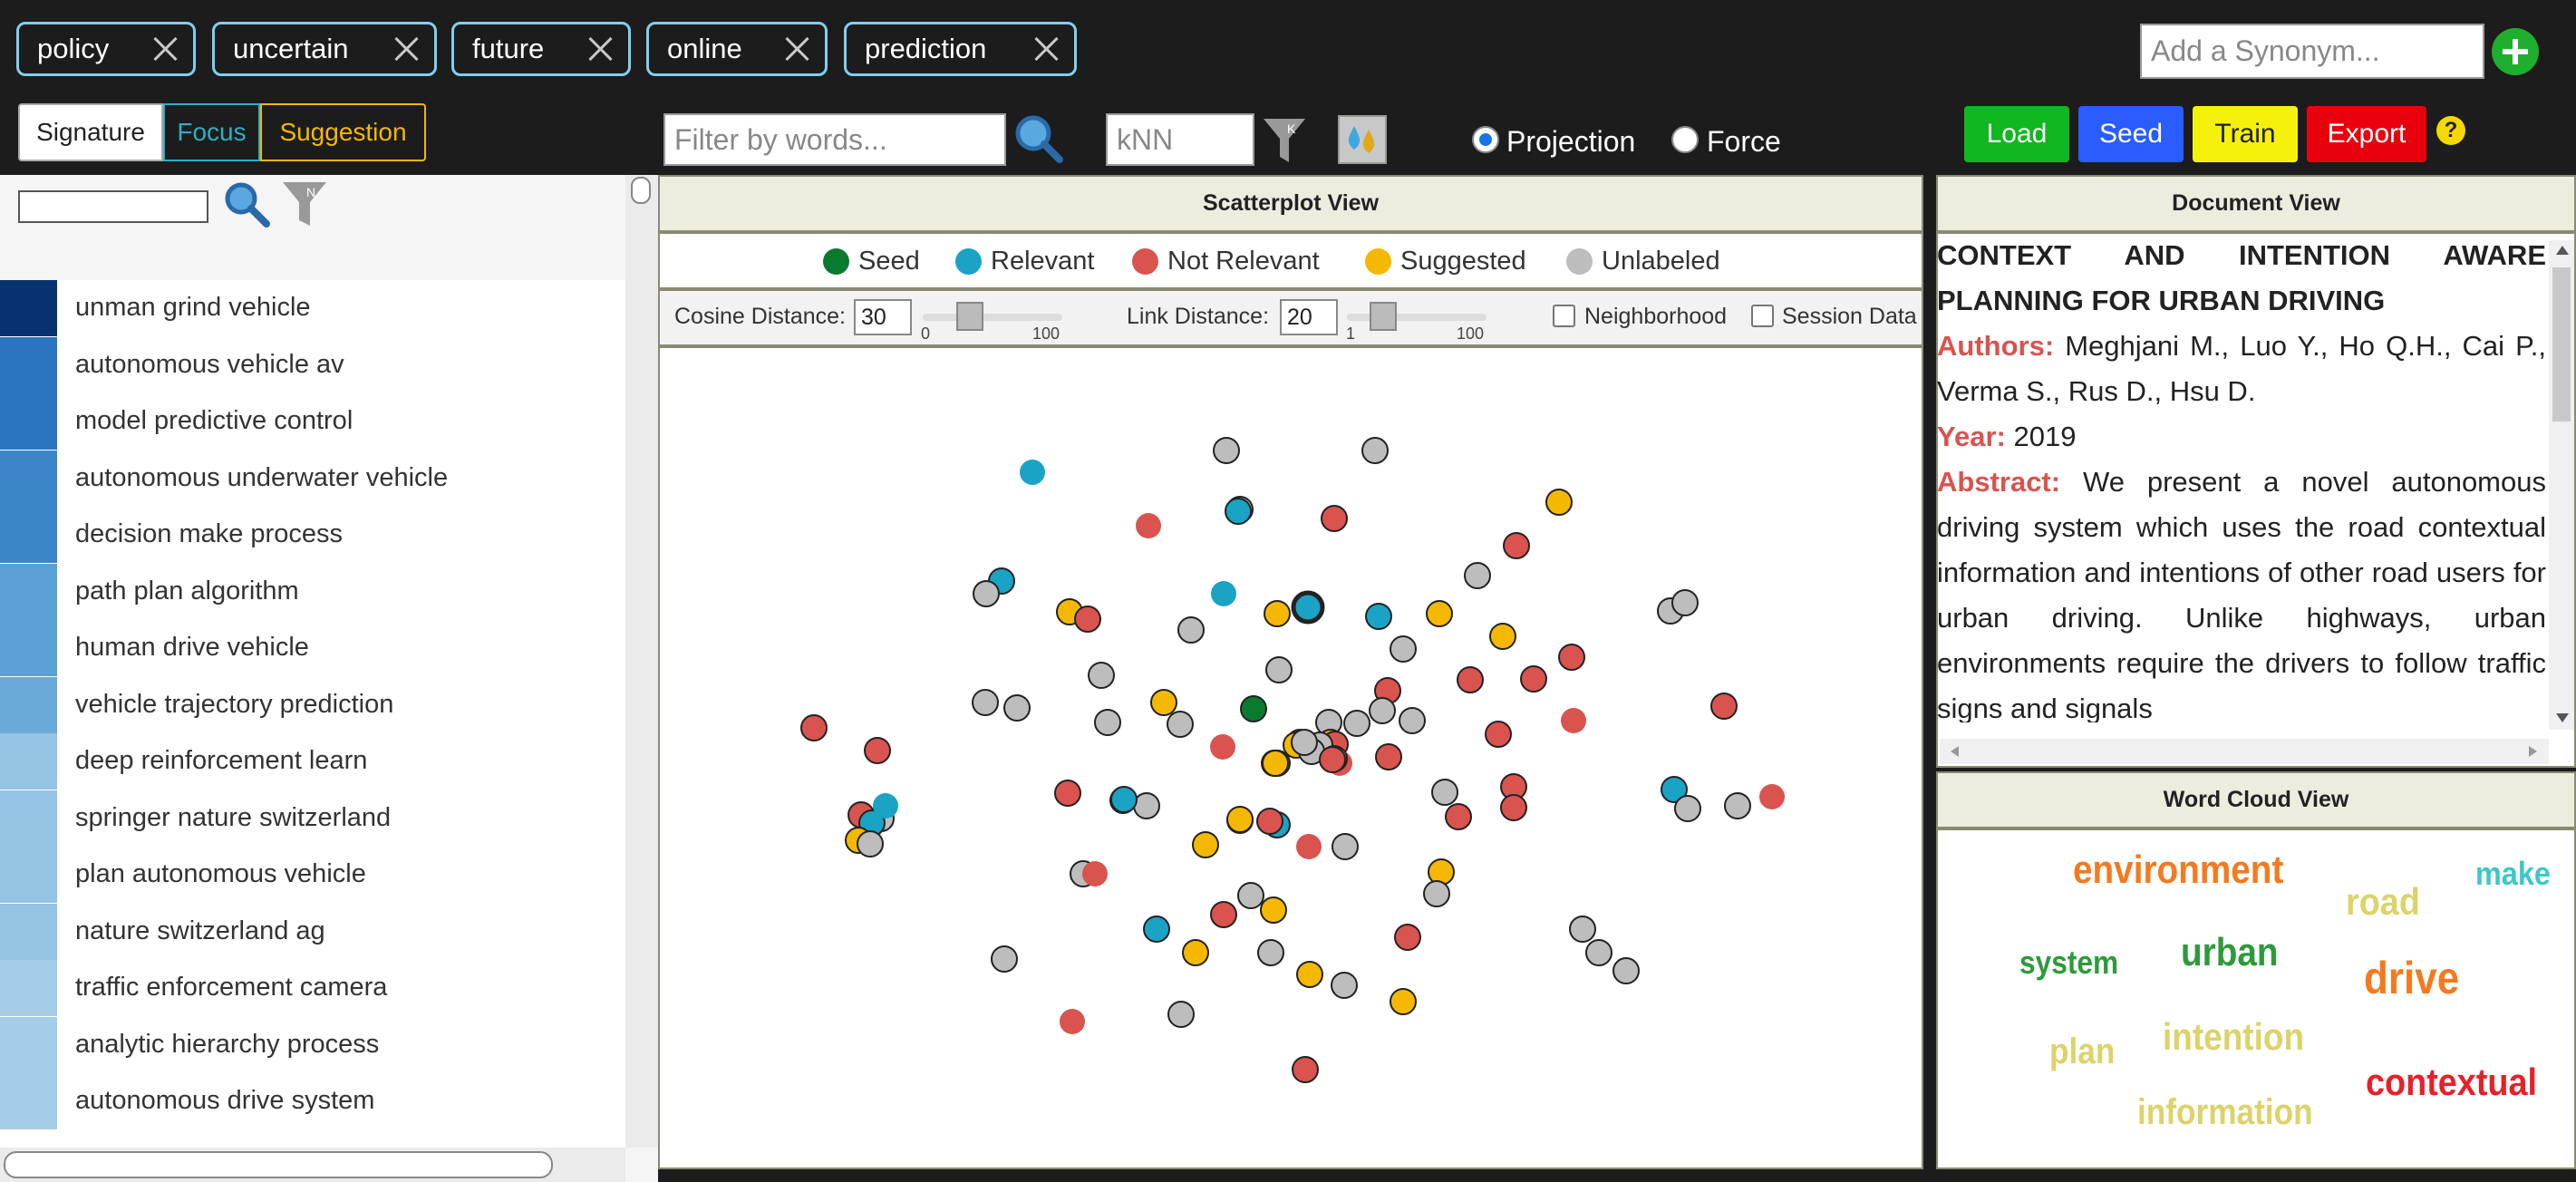  What do you see at coordinates (278, 1165) in the screenshot?
I see `hscroll-thumb` at bounding box center [278, 1165].